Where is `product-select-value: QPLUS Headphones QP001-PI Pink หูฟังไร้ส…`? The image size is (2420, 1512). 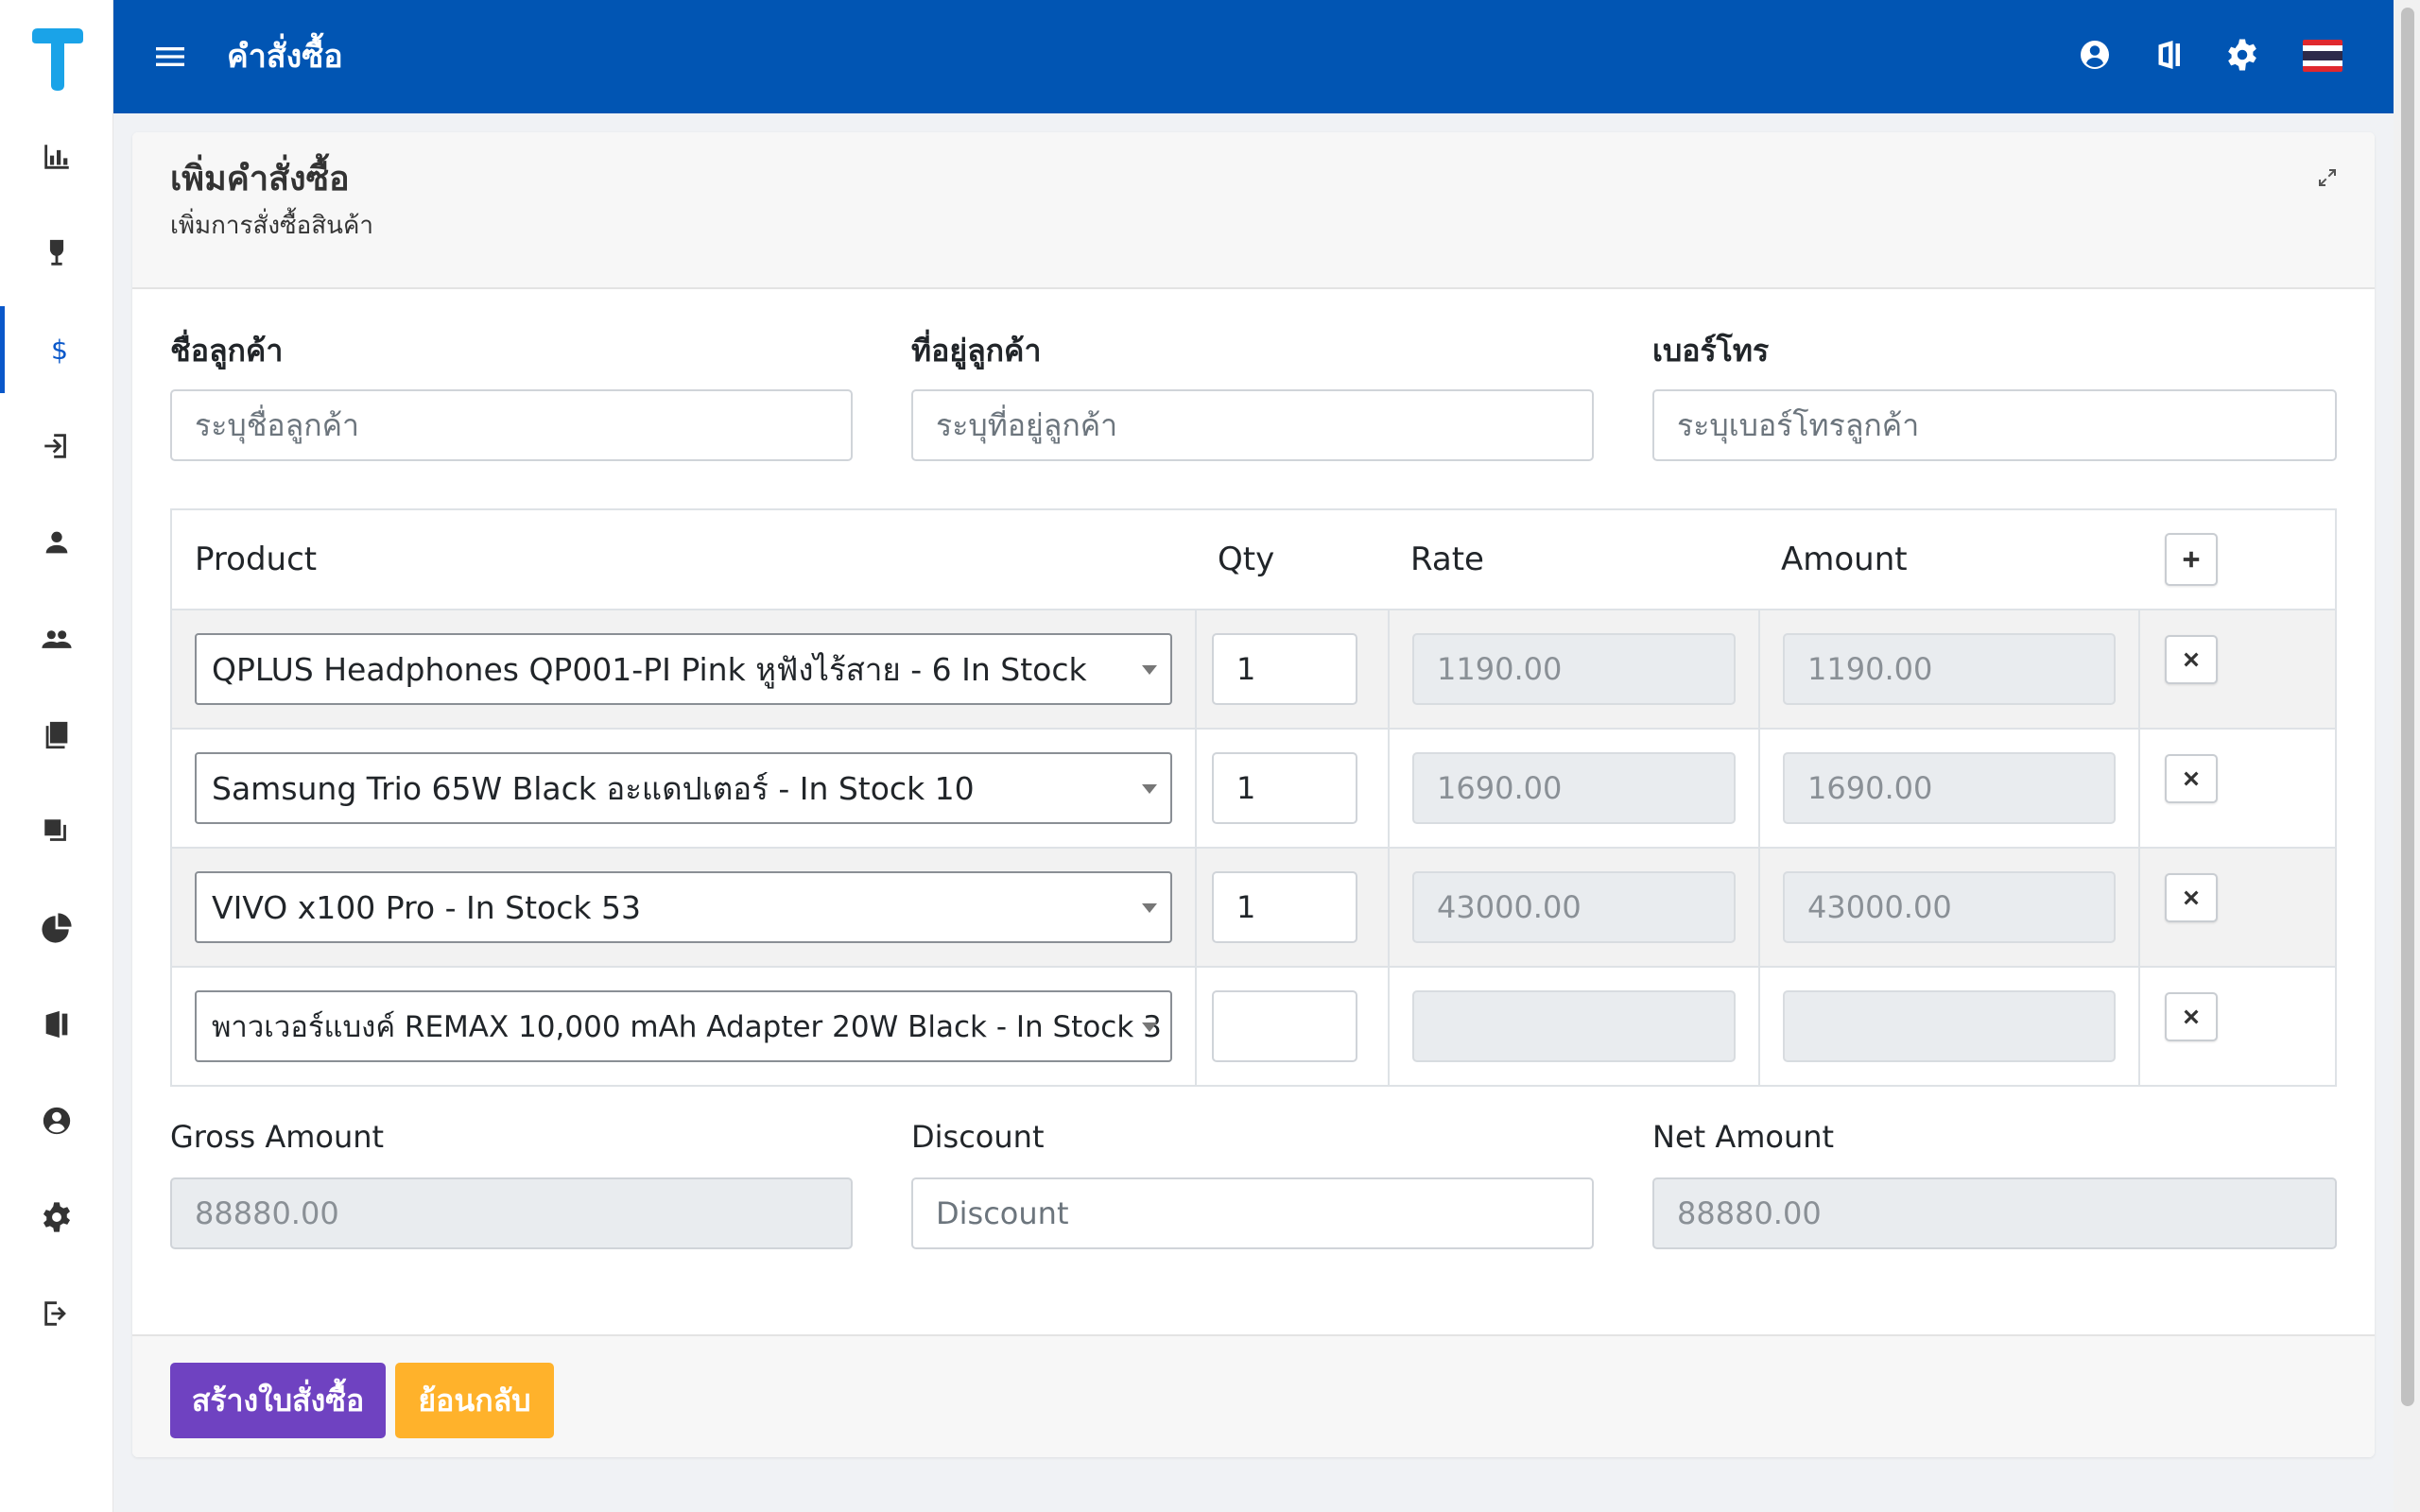
product-select-value: QPLUS Headphones QP001-PI Pink หูฟังไร้ส… is located at coordinates (649, 669).